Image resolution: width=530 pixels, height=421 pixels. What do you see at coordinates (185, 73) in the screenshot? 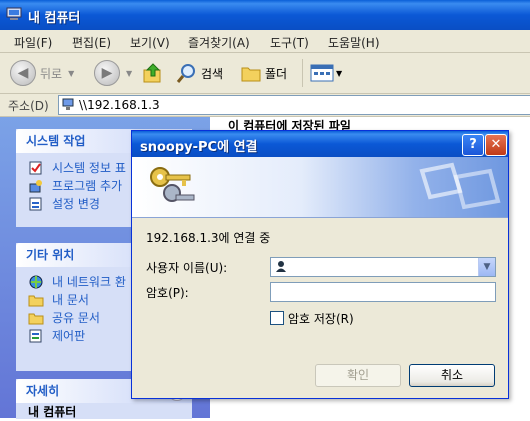
I see `search-icon` at bounding box center [185, 73].